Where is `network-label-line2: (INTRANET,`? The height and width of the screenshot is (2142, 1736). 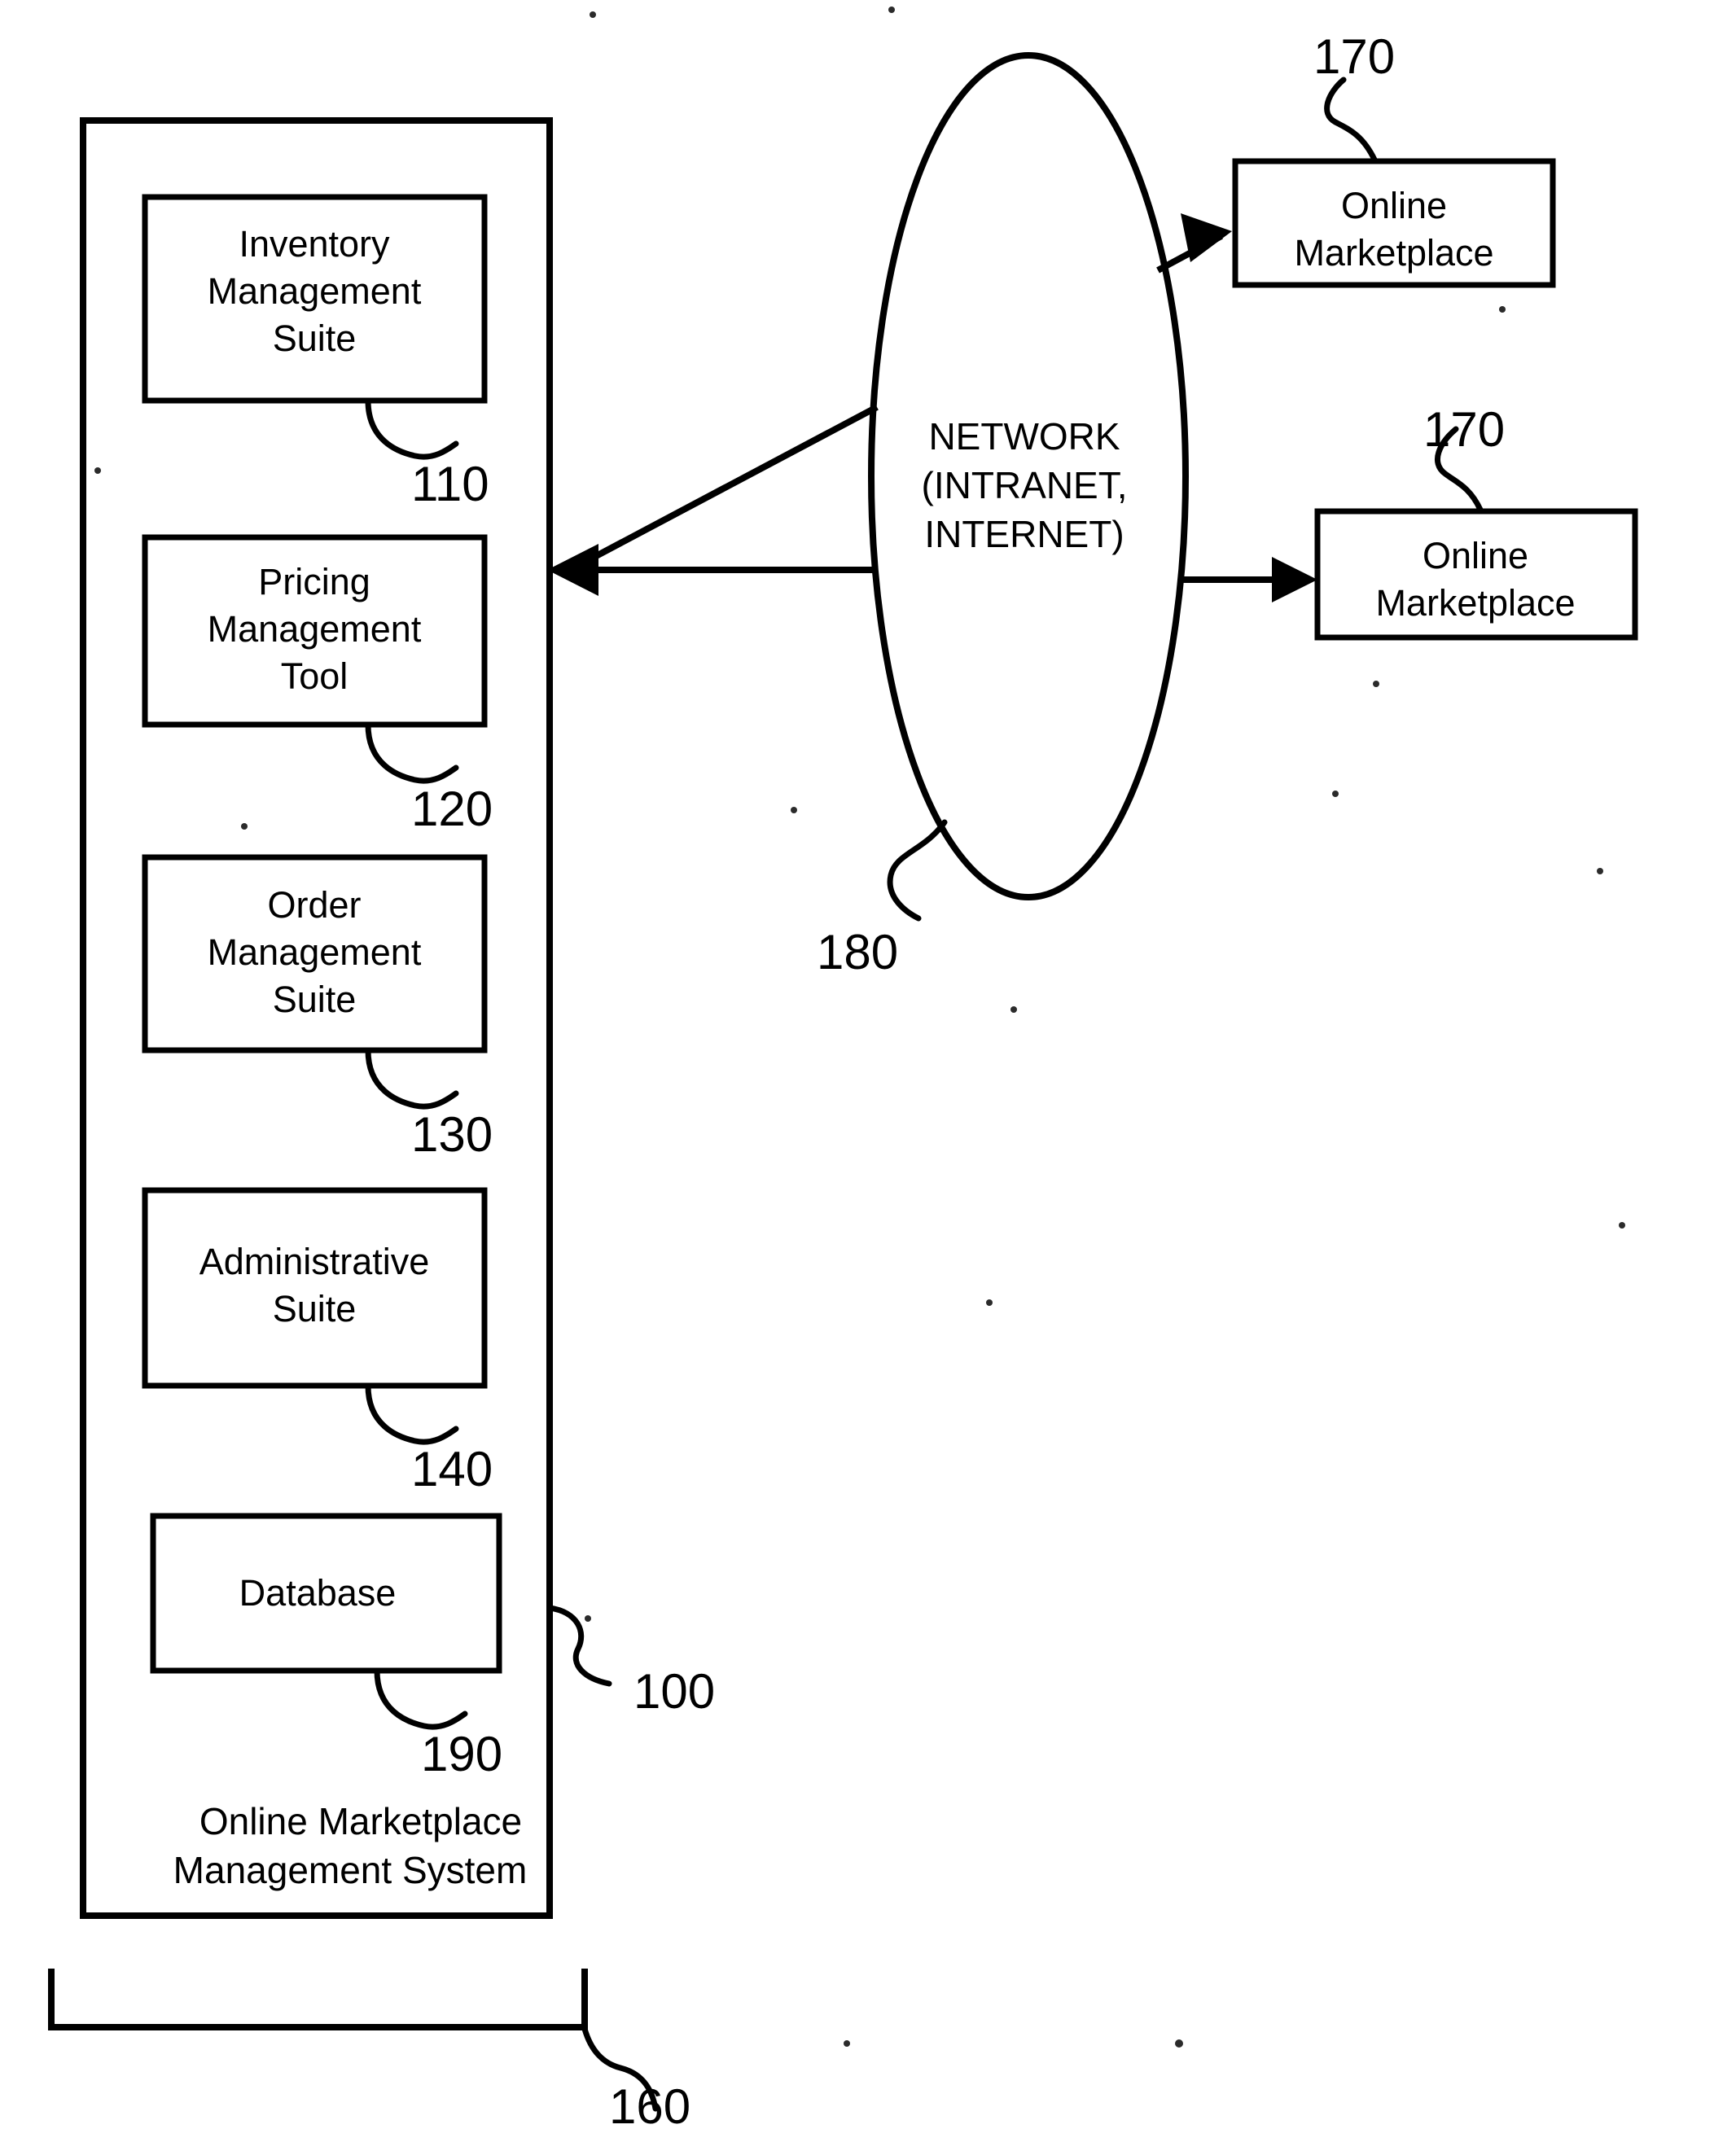 network-label-line2: (INTRANET, is located at coordinates (1025, 485).